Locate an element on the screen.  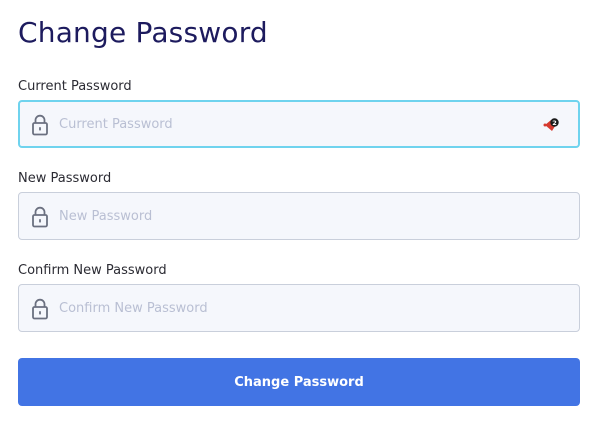
page-title: Change Password is located at coordinates (143, 32).